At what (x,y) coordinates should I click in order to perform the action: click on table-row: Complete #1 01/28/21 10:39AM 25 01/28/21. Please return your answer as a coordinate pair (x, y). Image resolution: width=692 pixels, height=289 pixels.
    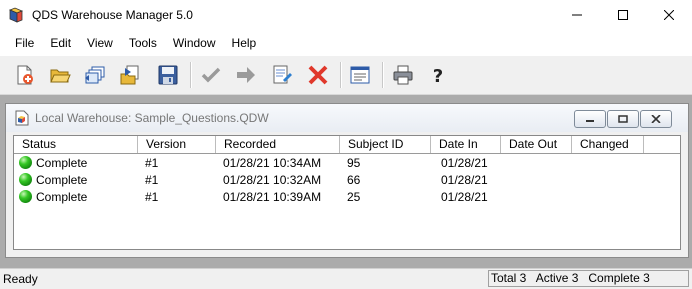
    Looking at the image, I should click on (347, 197).